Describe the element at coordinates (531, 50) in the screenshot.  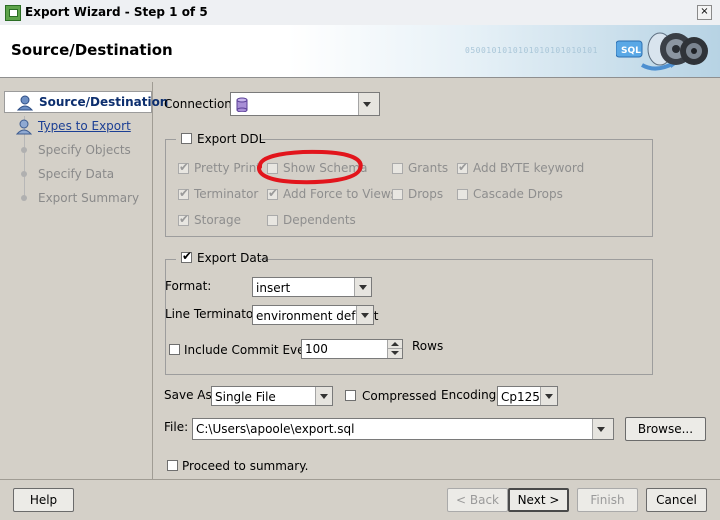
I see `binary-decoration: 0500101010101010101010101` at that location.